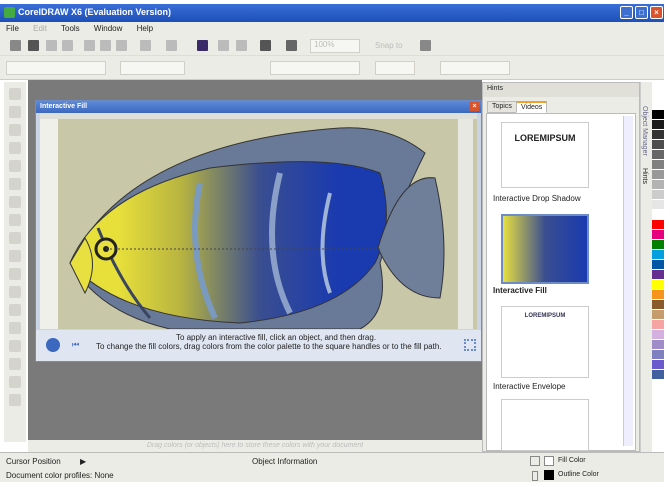 This screenshot has width=670, height=487. Describe the element at coordinates (15, 184) in the screenshot. I see `smart-fill-tool-icon` at that location.